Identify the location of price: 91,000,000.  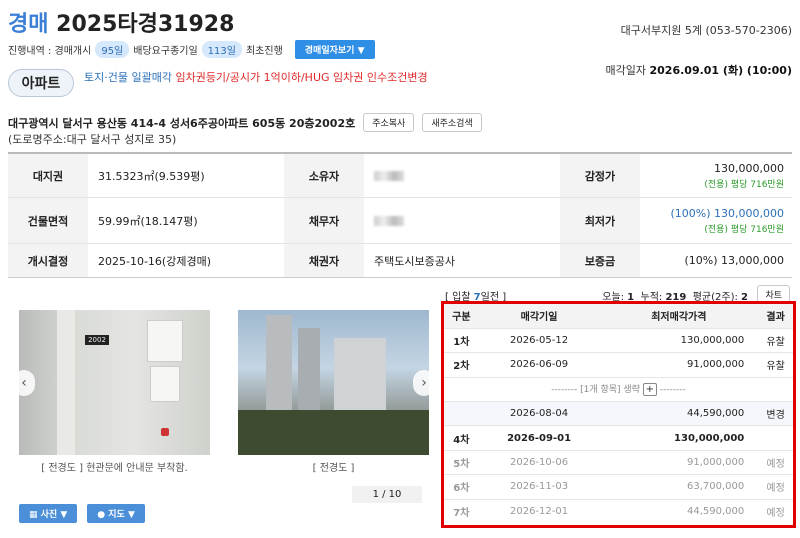
(679, 463).